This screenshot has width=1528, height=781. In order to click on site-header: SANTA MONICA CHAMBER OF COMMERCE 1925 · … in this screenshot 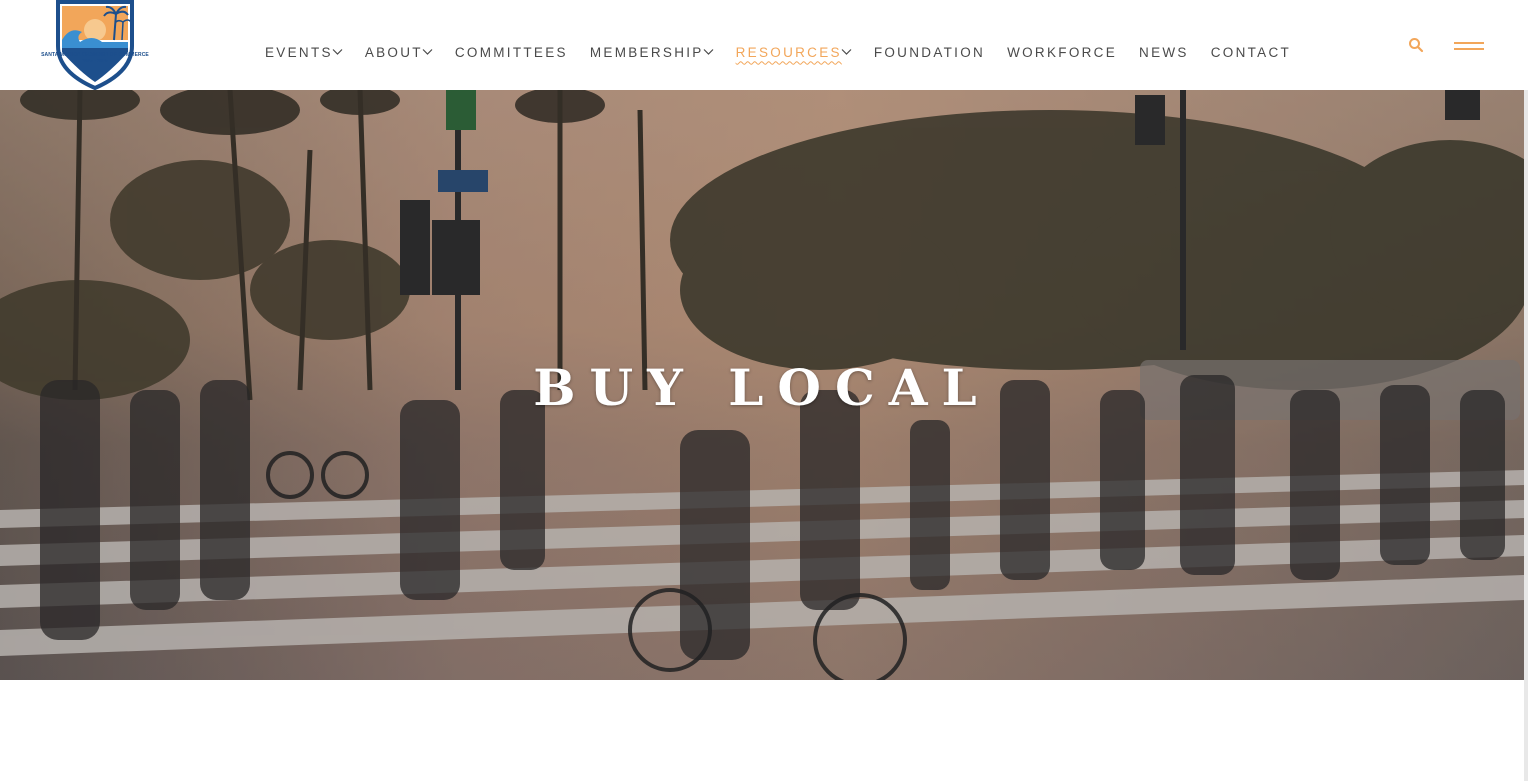, I will do `click(764, 45)`.